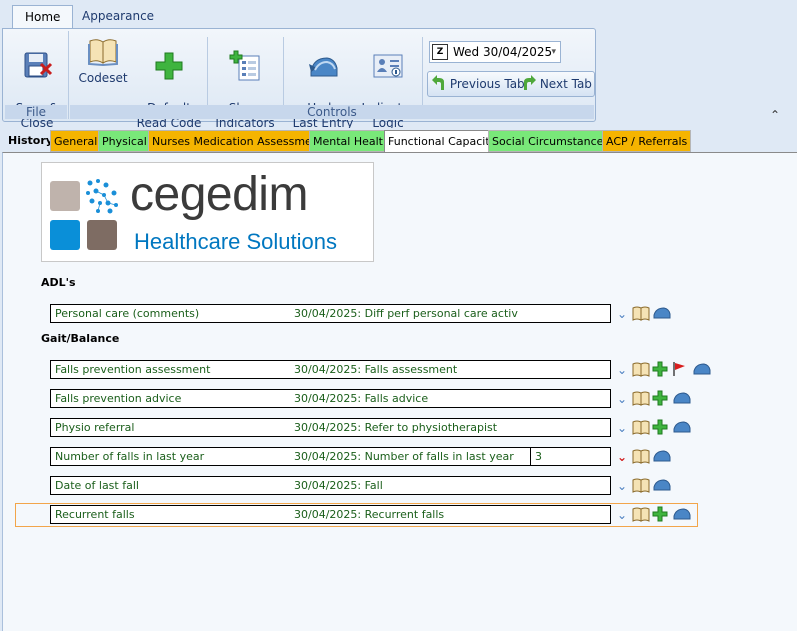  What do you see at coordinates (36, 112) in the screenshot?
I see `group-label-file: File` at bounding box center [36, 112].